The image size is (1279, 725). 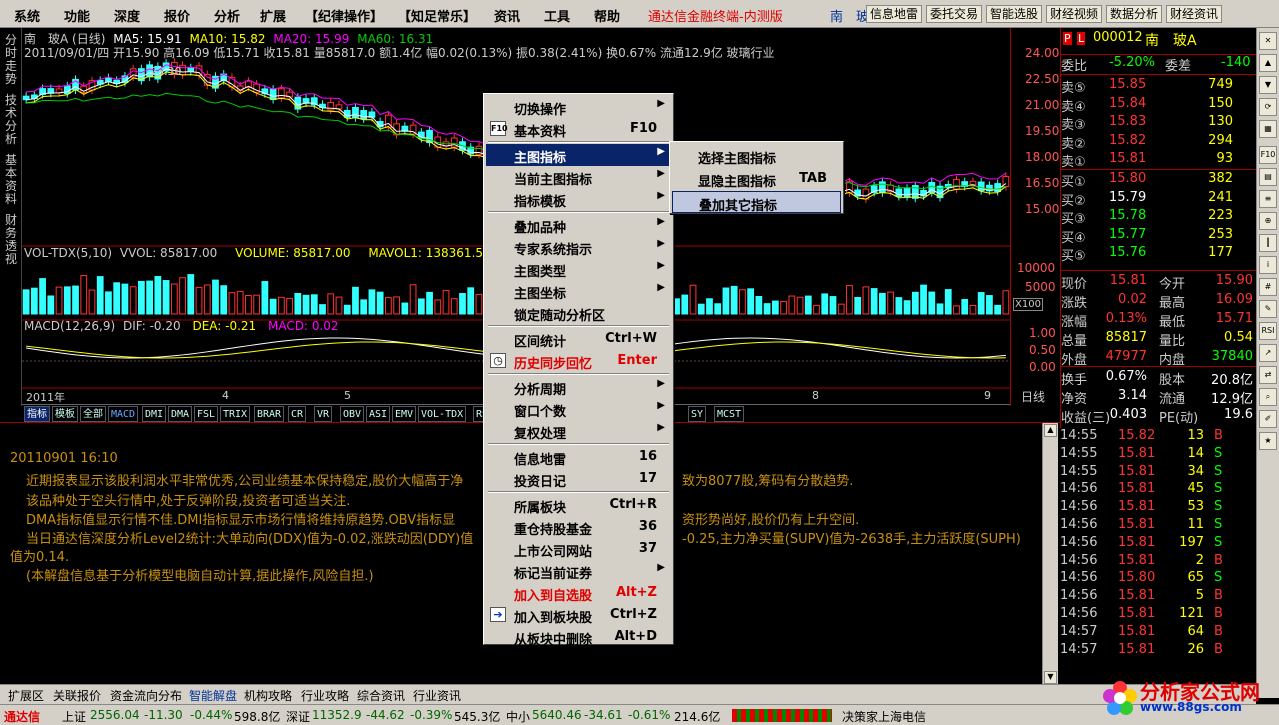 I want to click on menu-item-13: 区间统计 Ctrl+W, so click(x=578, y=339).